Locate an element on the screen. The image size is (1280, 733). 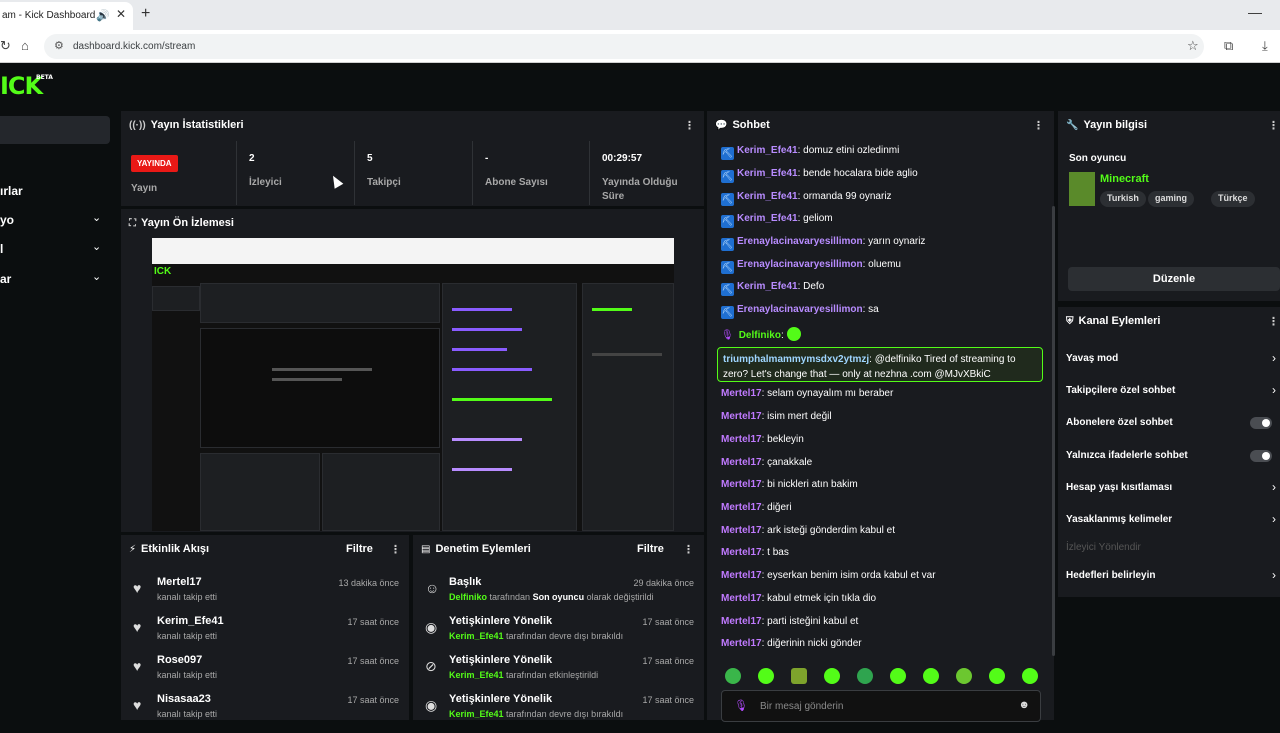
item-name: Yetişkinlere Yönelik is located at coordinates (501, 699).